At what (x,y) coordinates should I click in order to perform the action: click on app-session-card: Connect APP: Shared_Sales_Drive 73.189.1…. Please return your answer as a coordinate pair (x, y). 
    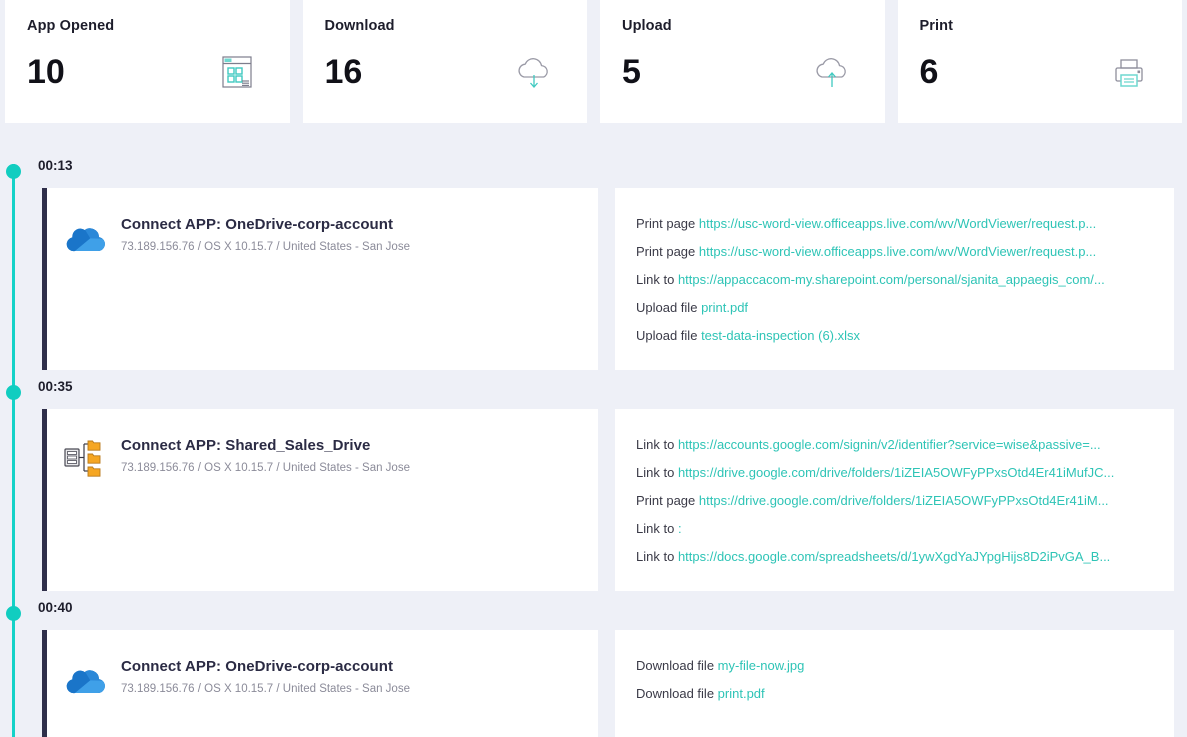
    Looking at the image, I should click on (320, 500).